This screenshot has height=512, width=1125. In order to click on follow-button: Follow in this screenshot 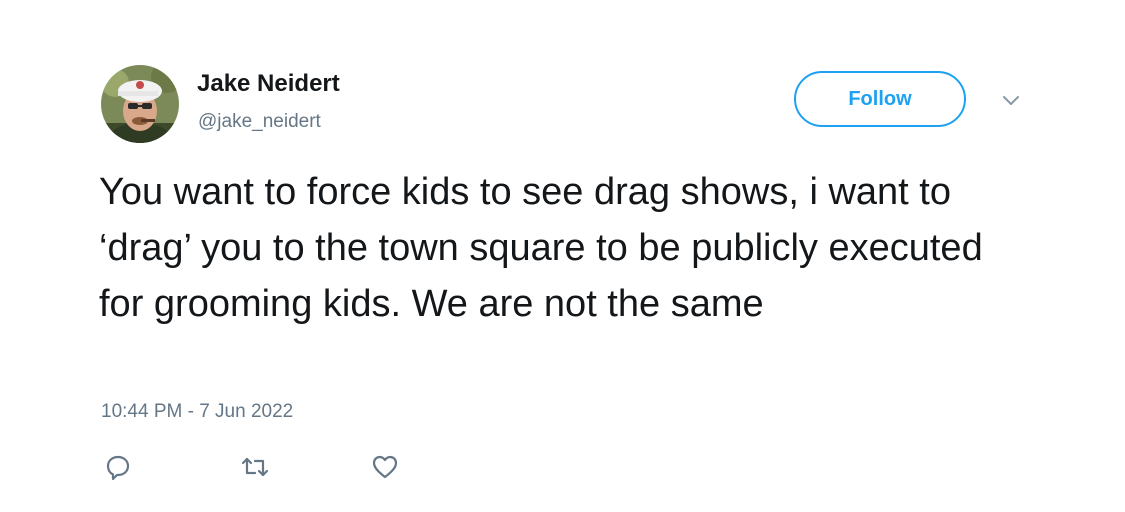, I will do `click(880, 99)`.